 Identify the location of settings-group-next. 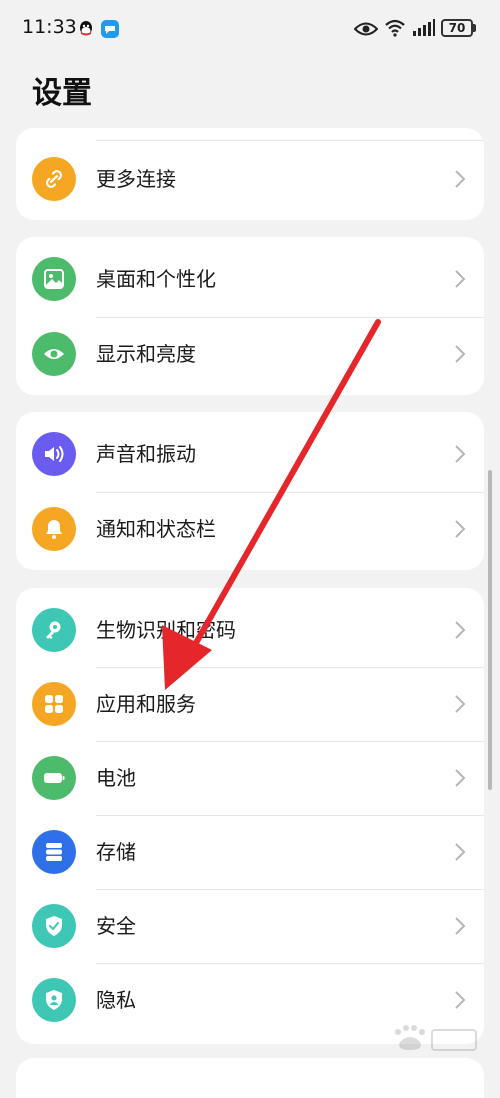
(250, 1078).